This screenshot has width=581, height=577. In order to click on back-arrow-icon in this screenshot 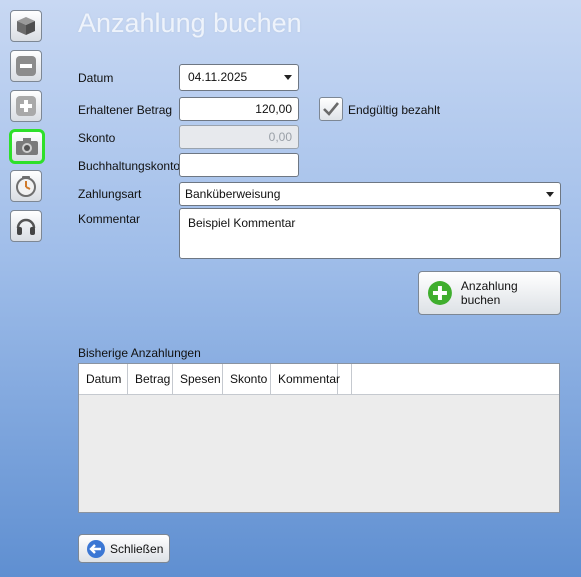, I will do `click(96, 548)`.